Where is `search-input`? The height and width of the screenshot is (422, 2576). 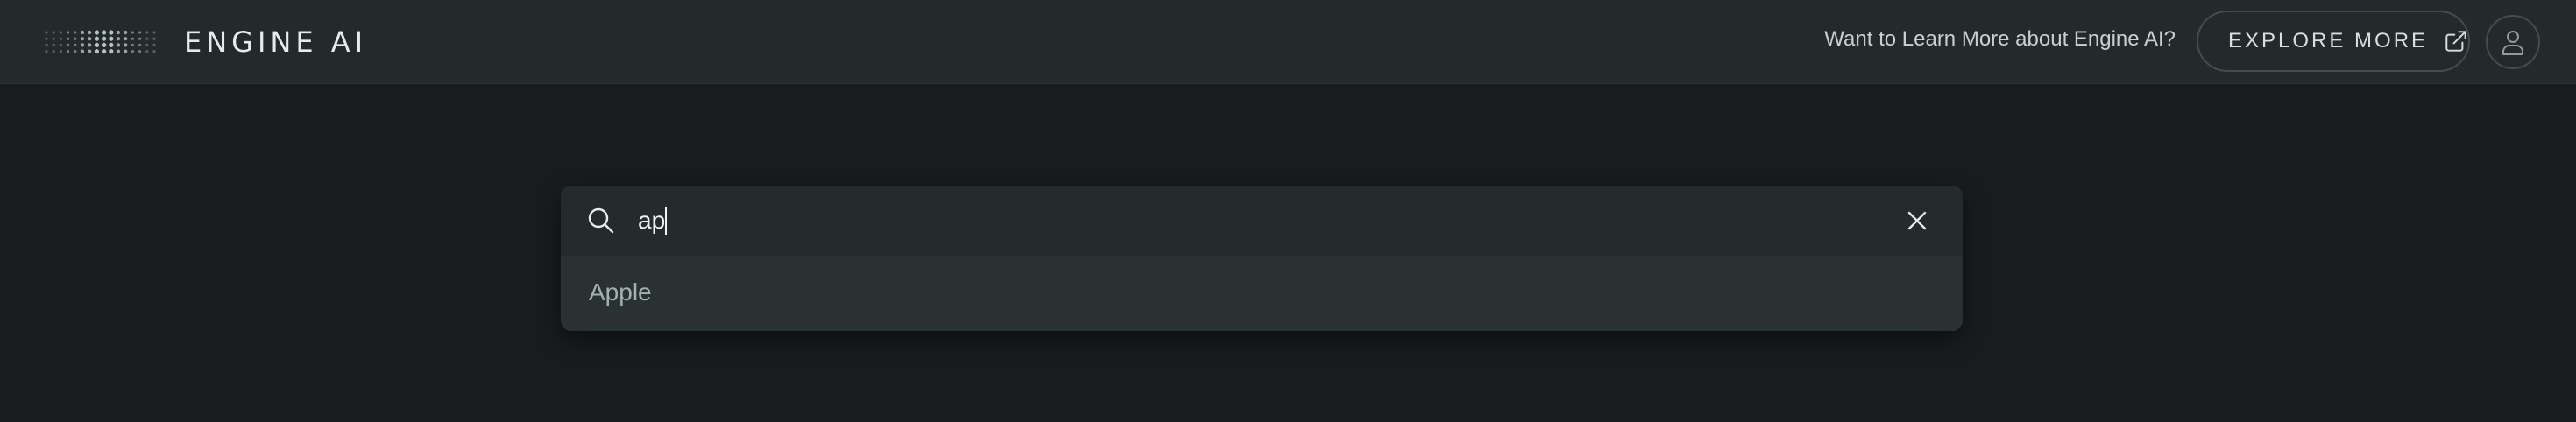
search-input is located at coordinates (1251, 220).